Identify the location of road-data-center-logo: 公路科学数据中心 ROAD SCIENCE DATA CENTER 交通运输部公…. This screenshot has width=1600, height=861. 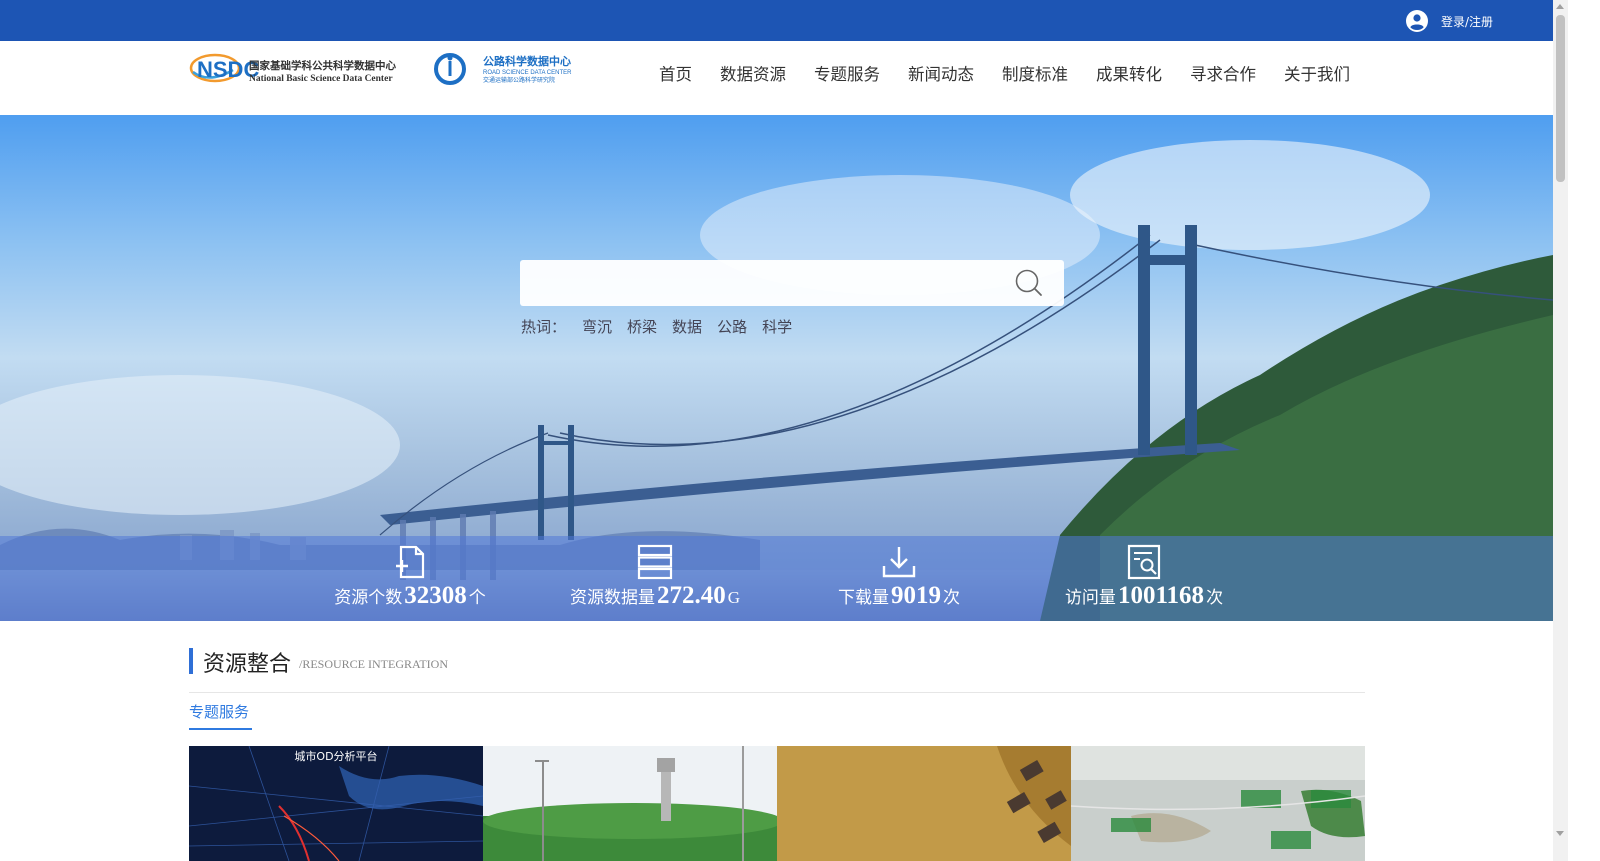
(500, 69).